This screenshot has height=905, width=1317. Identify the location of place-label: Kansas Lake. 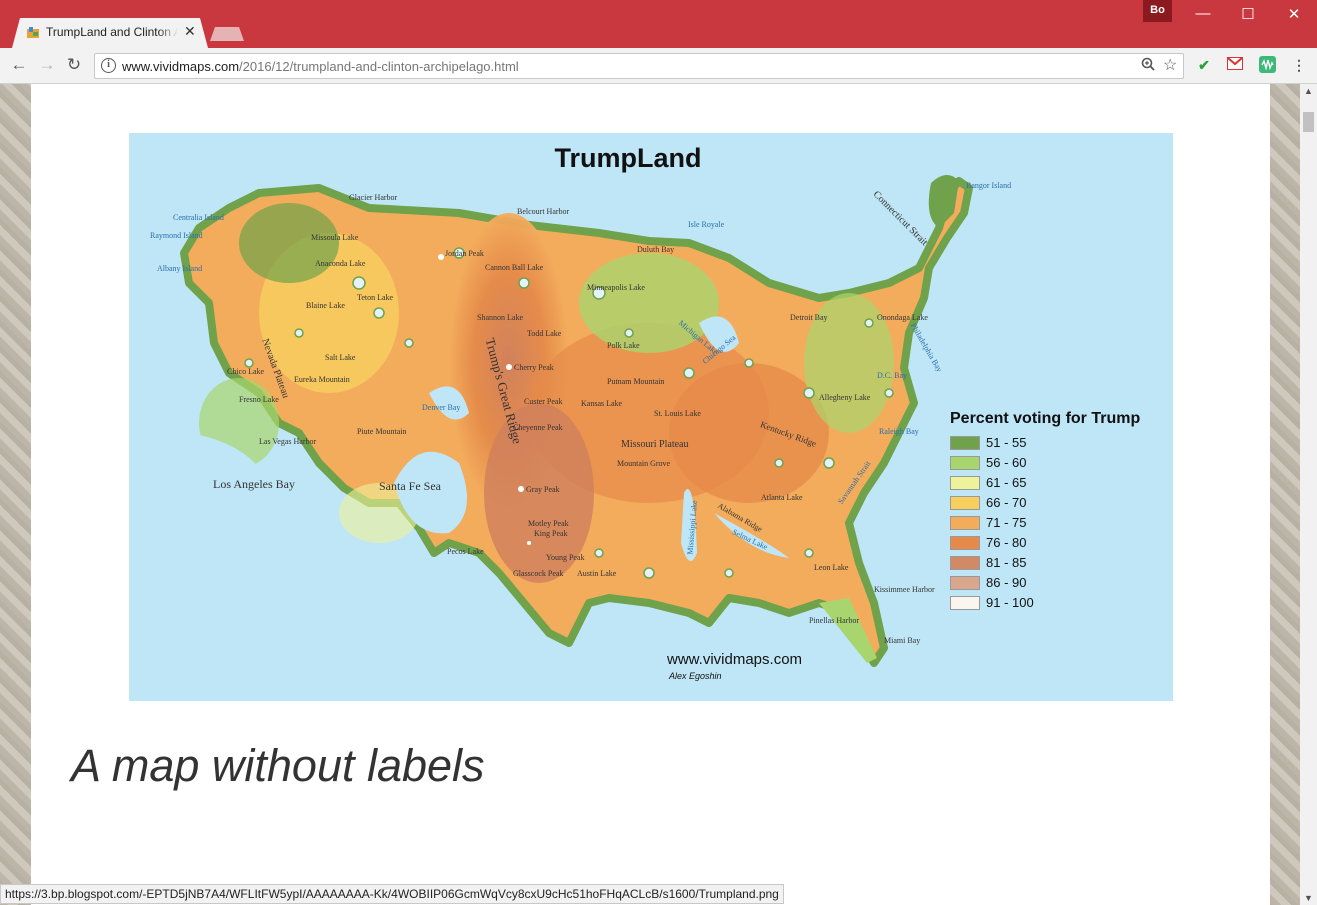
(602, 403).